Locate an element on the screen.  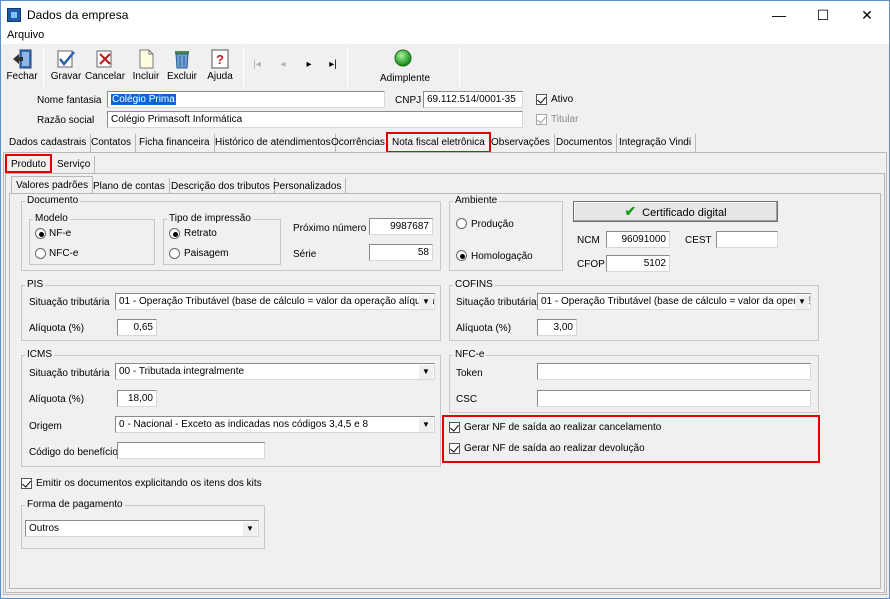
proximo-numero-label: Próximo número is located at coordinates (330, 228).